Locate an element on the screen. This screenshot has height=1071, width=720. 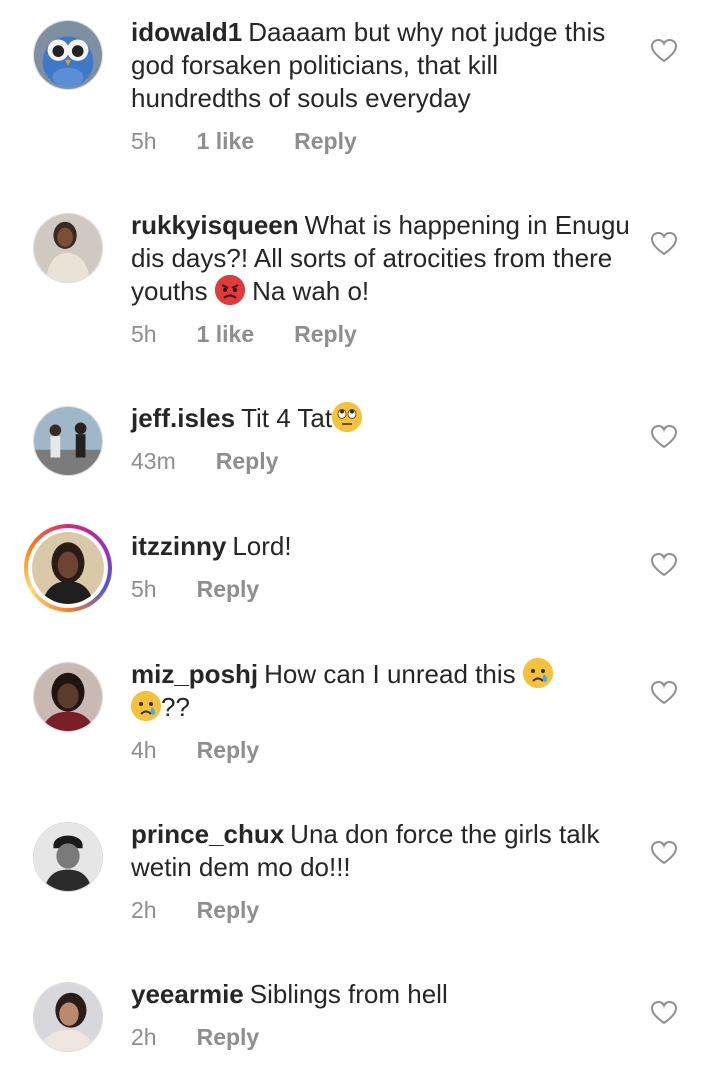
comment-text: yeearmie Siblings from hell is located at coordinates (381, 994).